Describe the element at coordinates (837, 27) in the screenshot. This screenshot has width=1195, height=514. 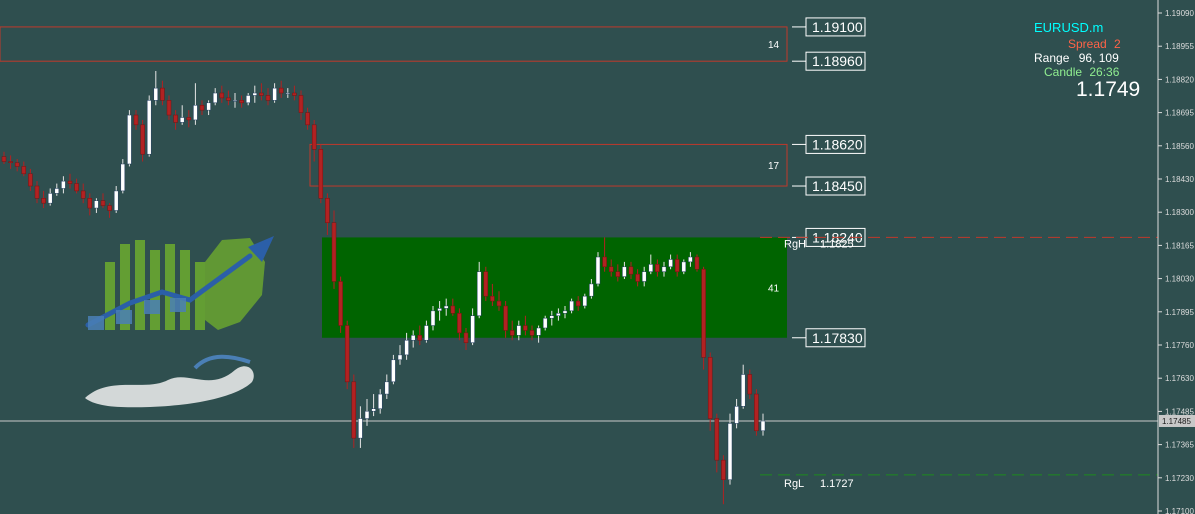
I see `level-price-label: 1.19100` at that location.